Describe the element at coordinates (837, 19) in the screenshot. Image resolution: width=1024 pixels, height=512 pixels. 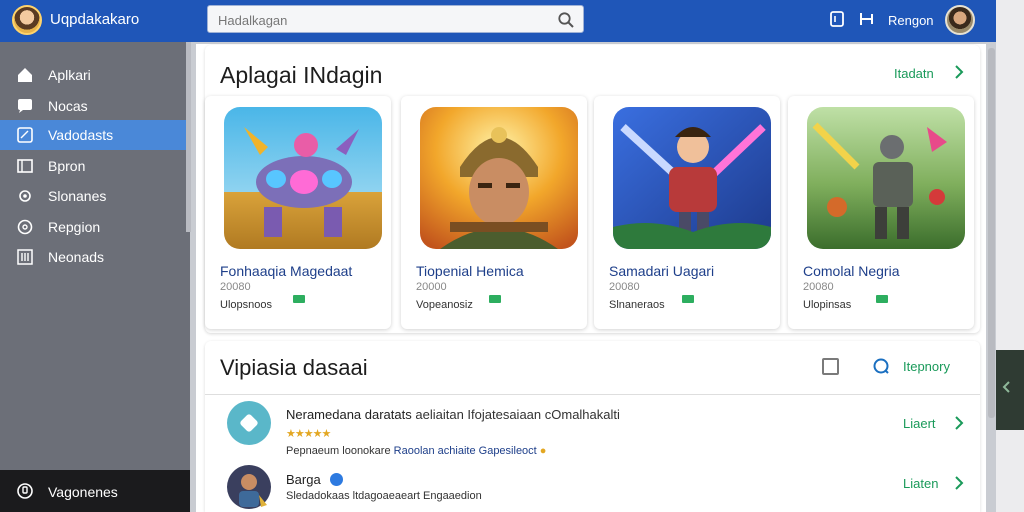
I see `bookmark-icon` at that location.